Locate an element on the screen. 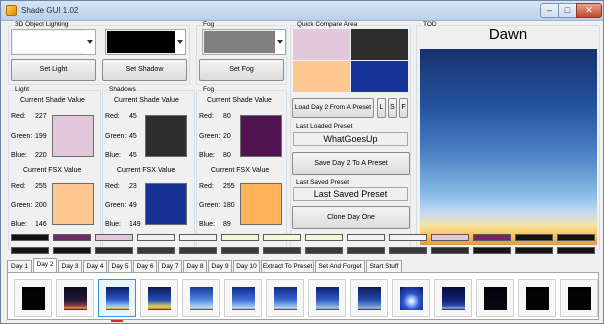 The height and width of the screenshot is (324, 604). compare-light-swatch is located at coordinates (321, 44).